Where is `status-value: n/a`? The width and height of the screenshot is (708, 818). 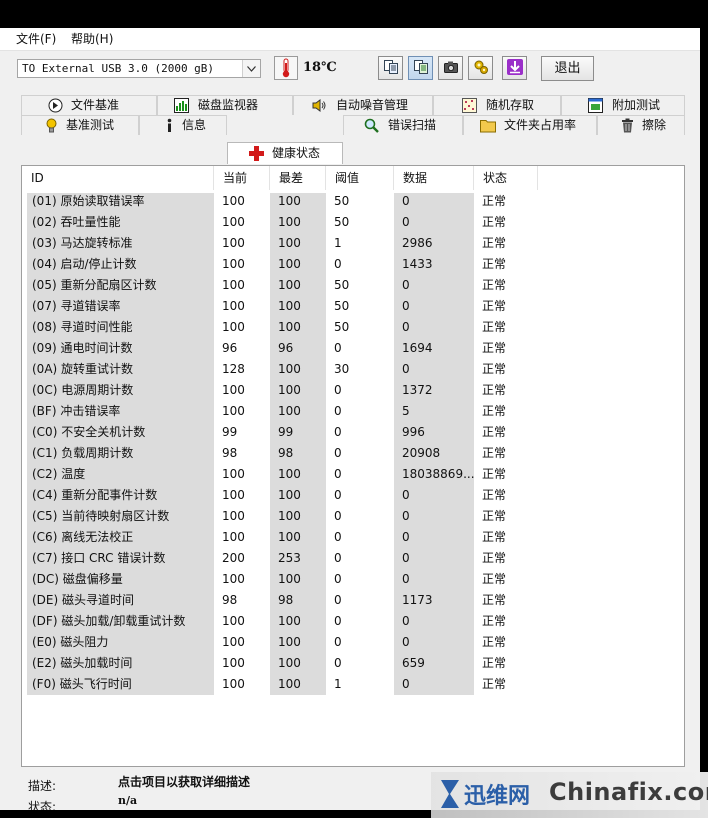 status-value: n/a is located at coordinates (128, 800).